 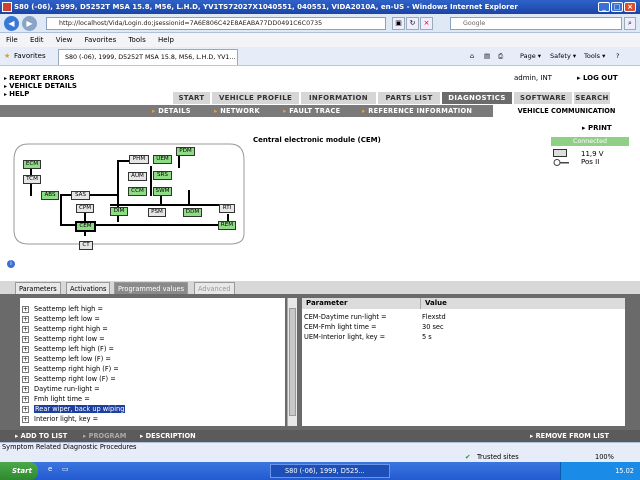 What do you see at coordinates (11, 23) in the screenshot?
I see `back-button: ◀` at bounding box center [11, 23].